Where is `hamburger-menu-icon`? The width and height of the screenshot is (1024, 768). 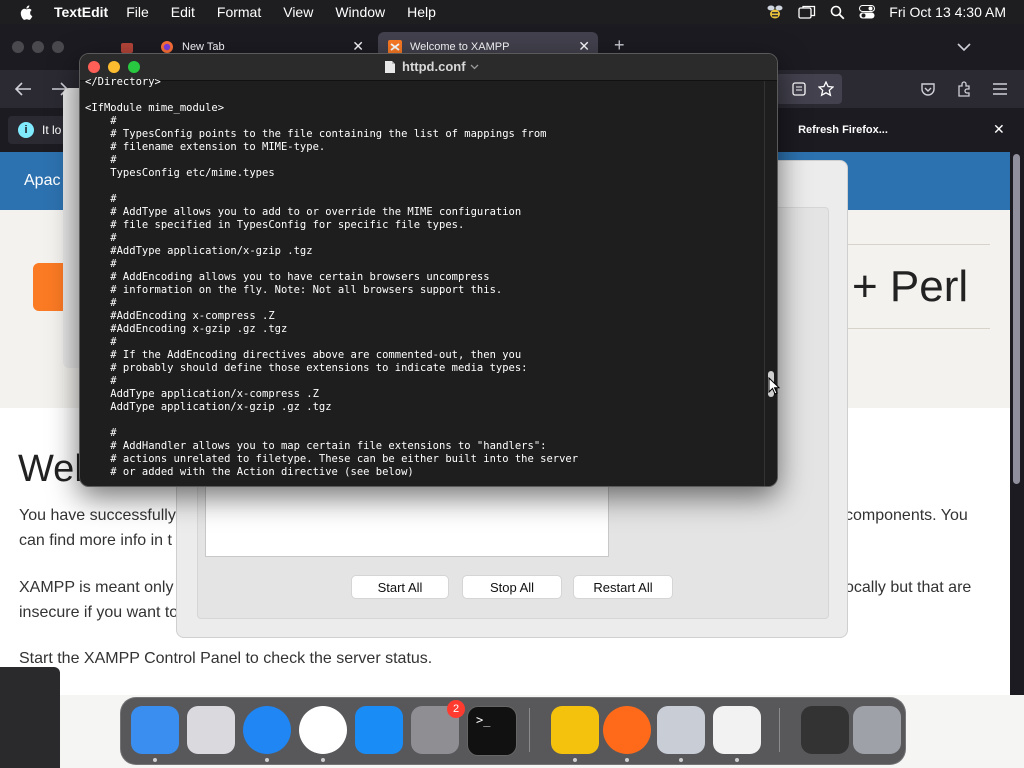
hamburger-menu-icon is located at coordinates (1000, 89).